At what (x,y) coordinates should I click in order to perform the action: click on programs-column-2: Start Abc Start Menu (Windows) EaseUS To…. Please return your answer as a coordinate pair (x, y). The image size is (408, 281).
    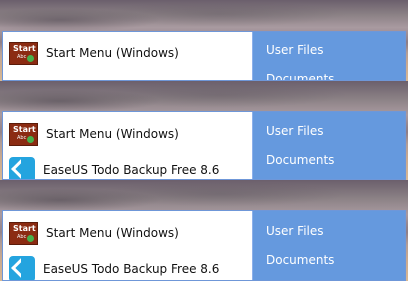
    Looking at the image, I should click on (127, 145).